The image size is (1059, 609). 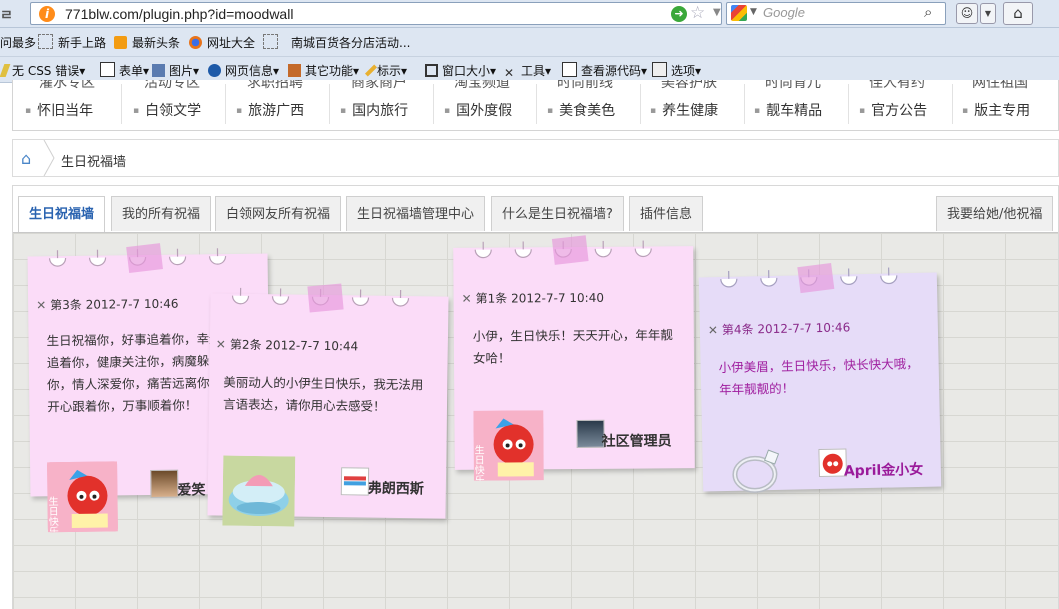 What do you see at coordinates (739, 13) in the screenshot?
I see `google-engine-icon` at bounding box center [739, 13].